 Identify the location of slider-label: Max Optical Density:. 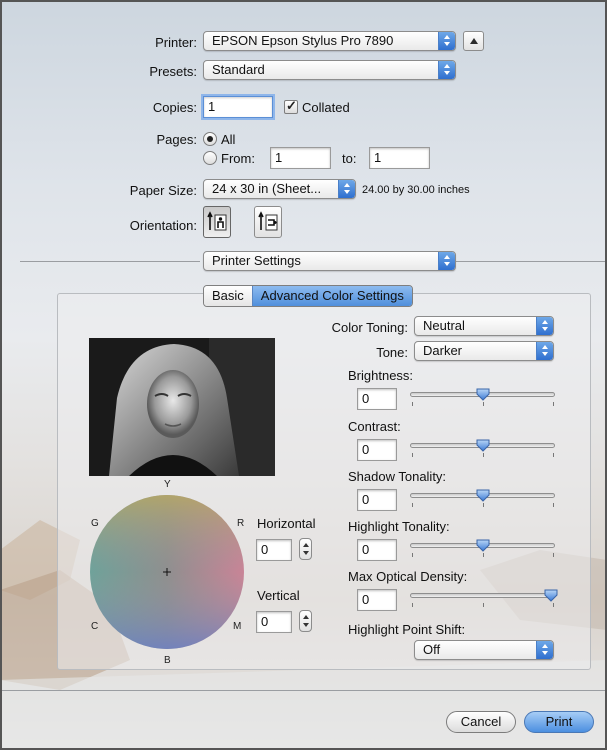
(408, 576).